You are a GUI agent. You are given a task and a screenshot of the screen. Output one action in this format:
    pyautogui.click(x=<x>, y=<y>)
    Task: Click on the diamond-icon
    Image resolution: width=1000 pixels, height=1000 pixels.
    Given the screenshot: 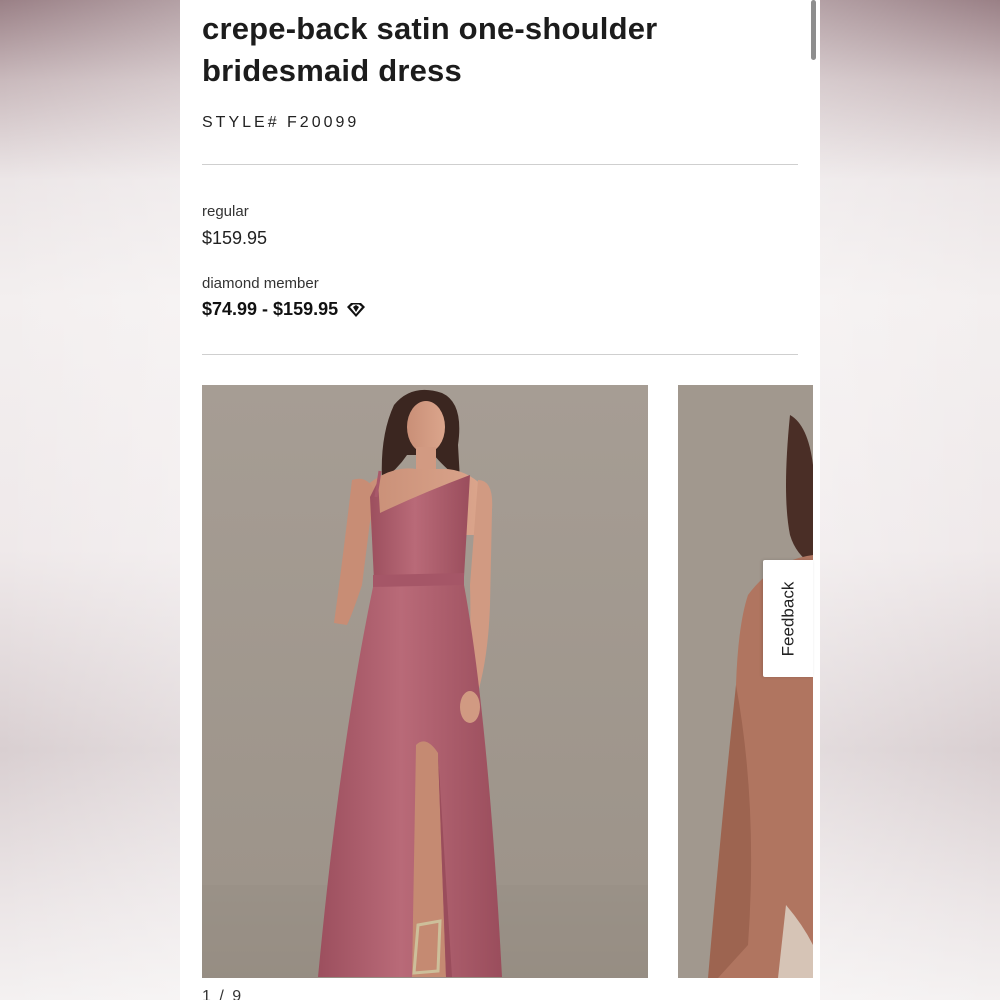 What is the action you would take?
    pyautogui.click(x=356, y=310)
    